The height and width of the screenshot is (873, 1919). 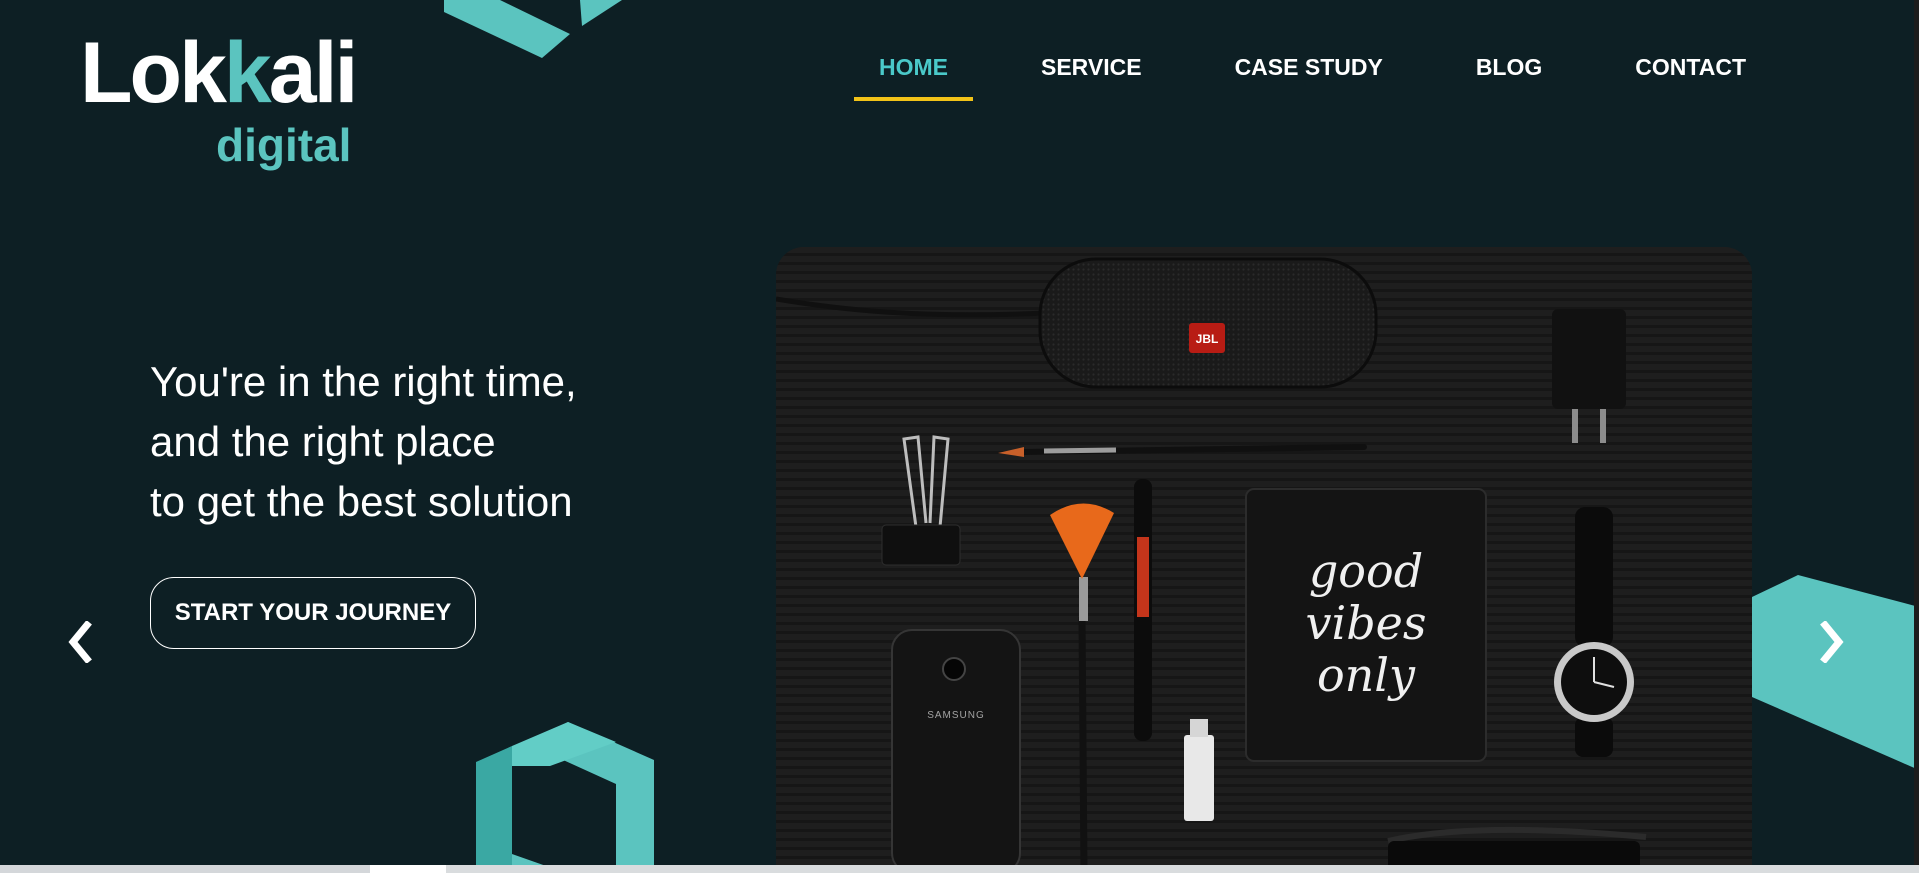 I want to click on bottom-hexagon-decoration, so click(x=565, y=797).